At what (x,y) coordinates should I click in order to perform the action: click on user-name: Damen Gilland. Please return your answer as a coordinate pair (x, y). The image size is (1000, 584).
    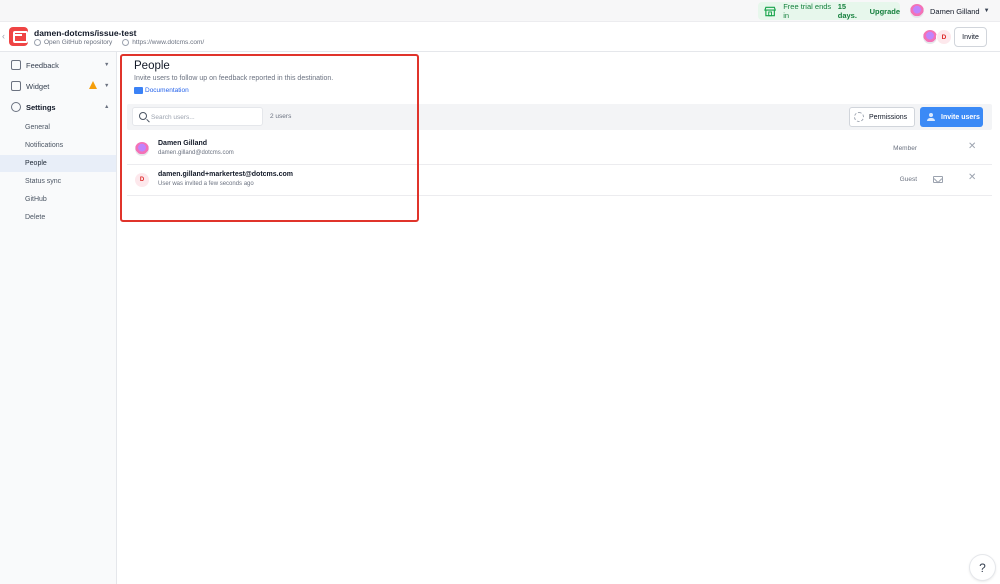
    Looking at the image, I should click on (955, 11).